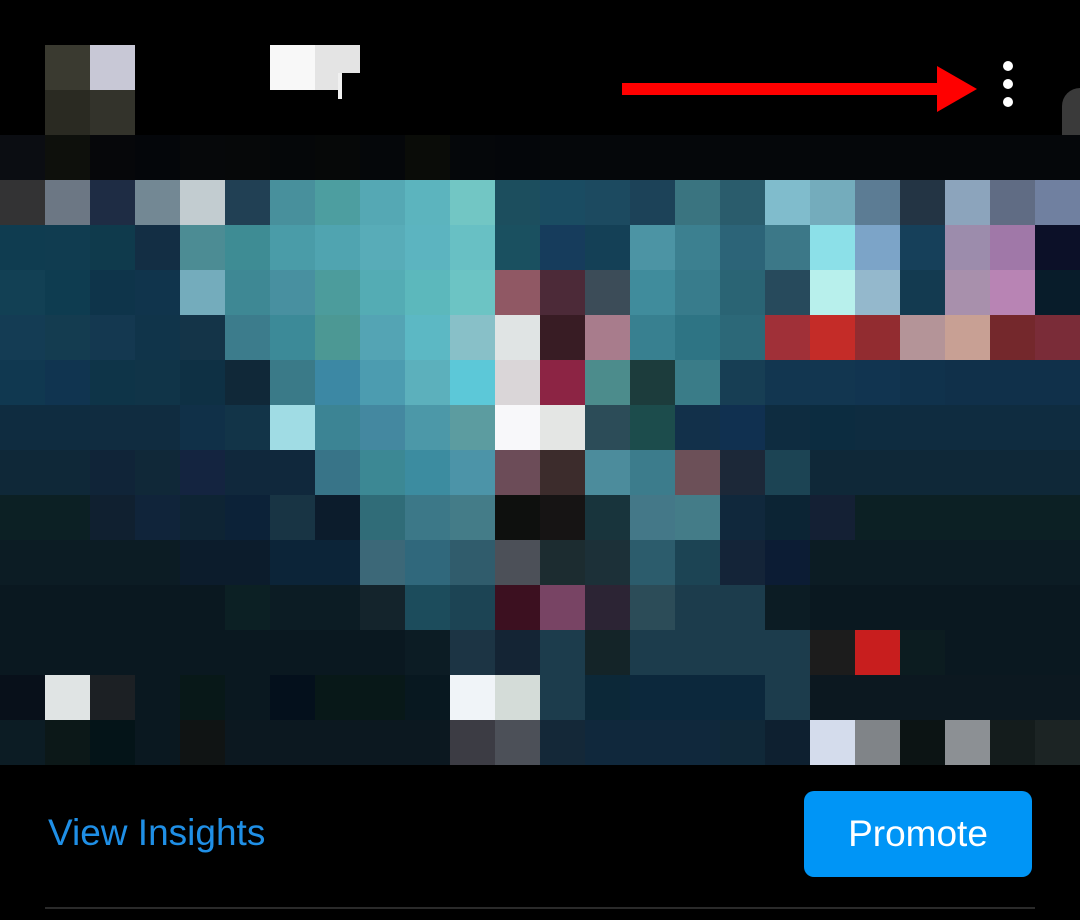 This screenshot has height=920, width=1080. I want to click on avatar, so click(90, 90).